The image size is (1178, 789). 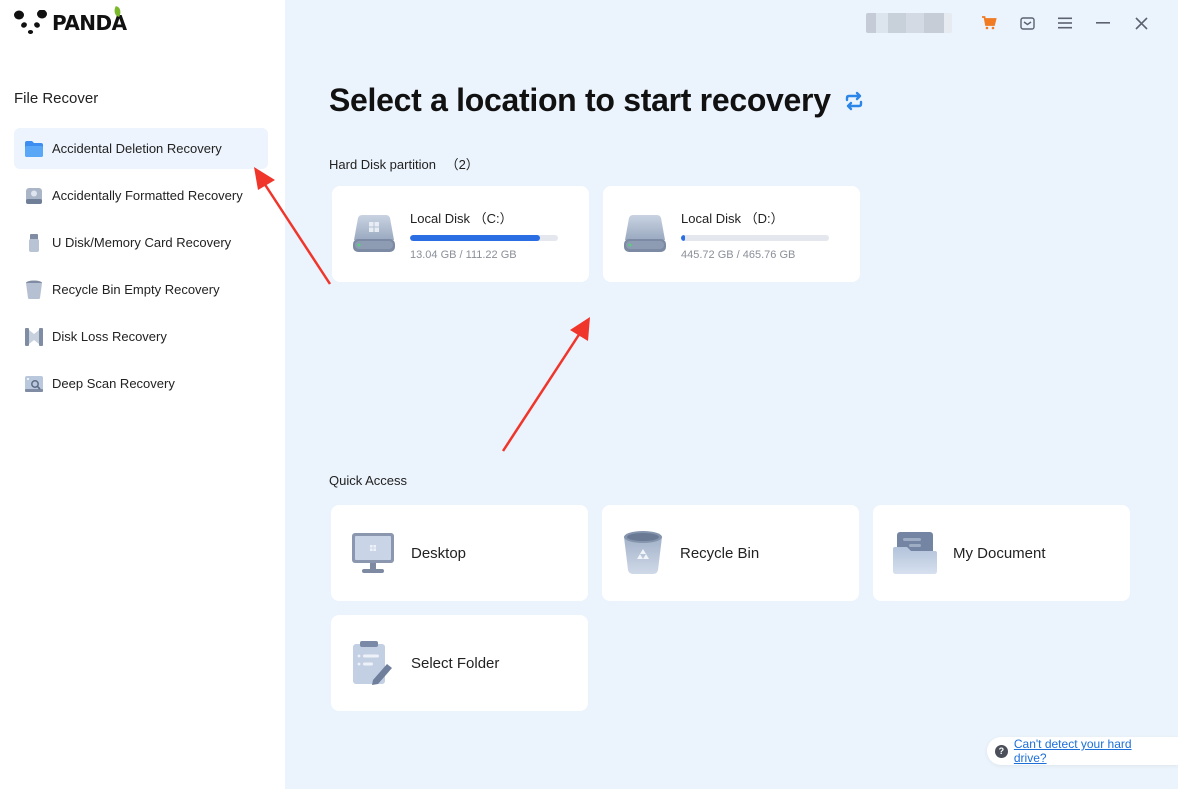 I want to click on user-account, so click(x=909, y=23).